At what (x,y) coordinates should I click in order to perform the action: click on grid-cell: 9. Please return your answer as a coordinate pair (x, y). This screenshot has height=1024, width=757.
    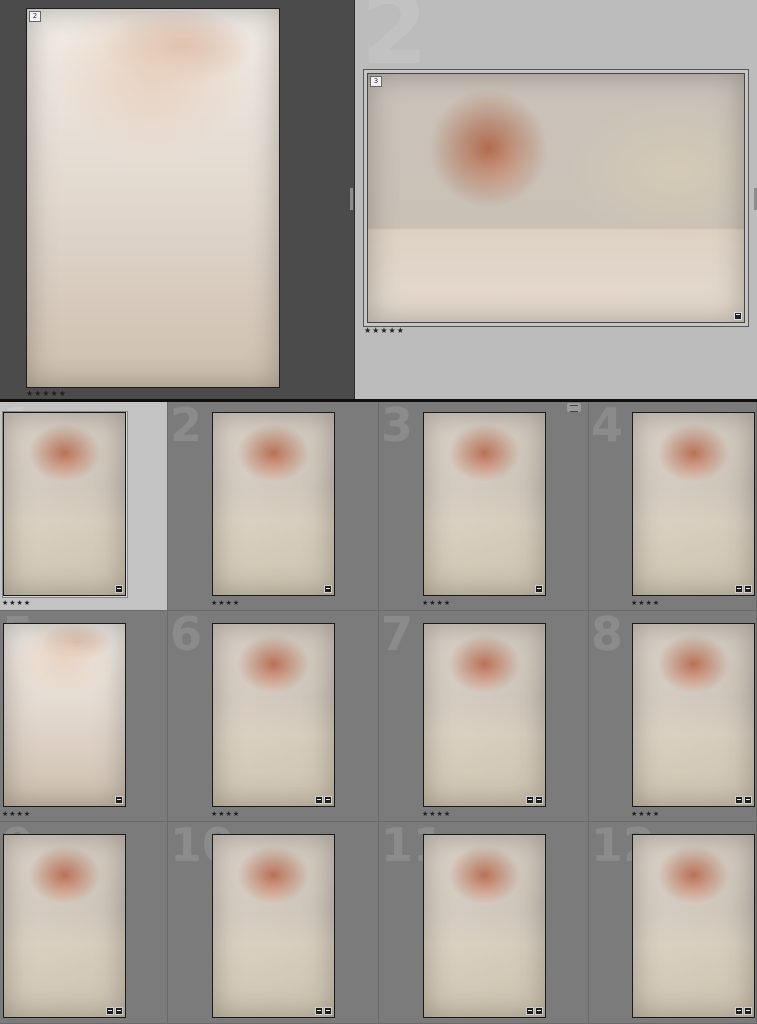
    Looking at the image, I should click on (84, 923).